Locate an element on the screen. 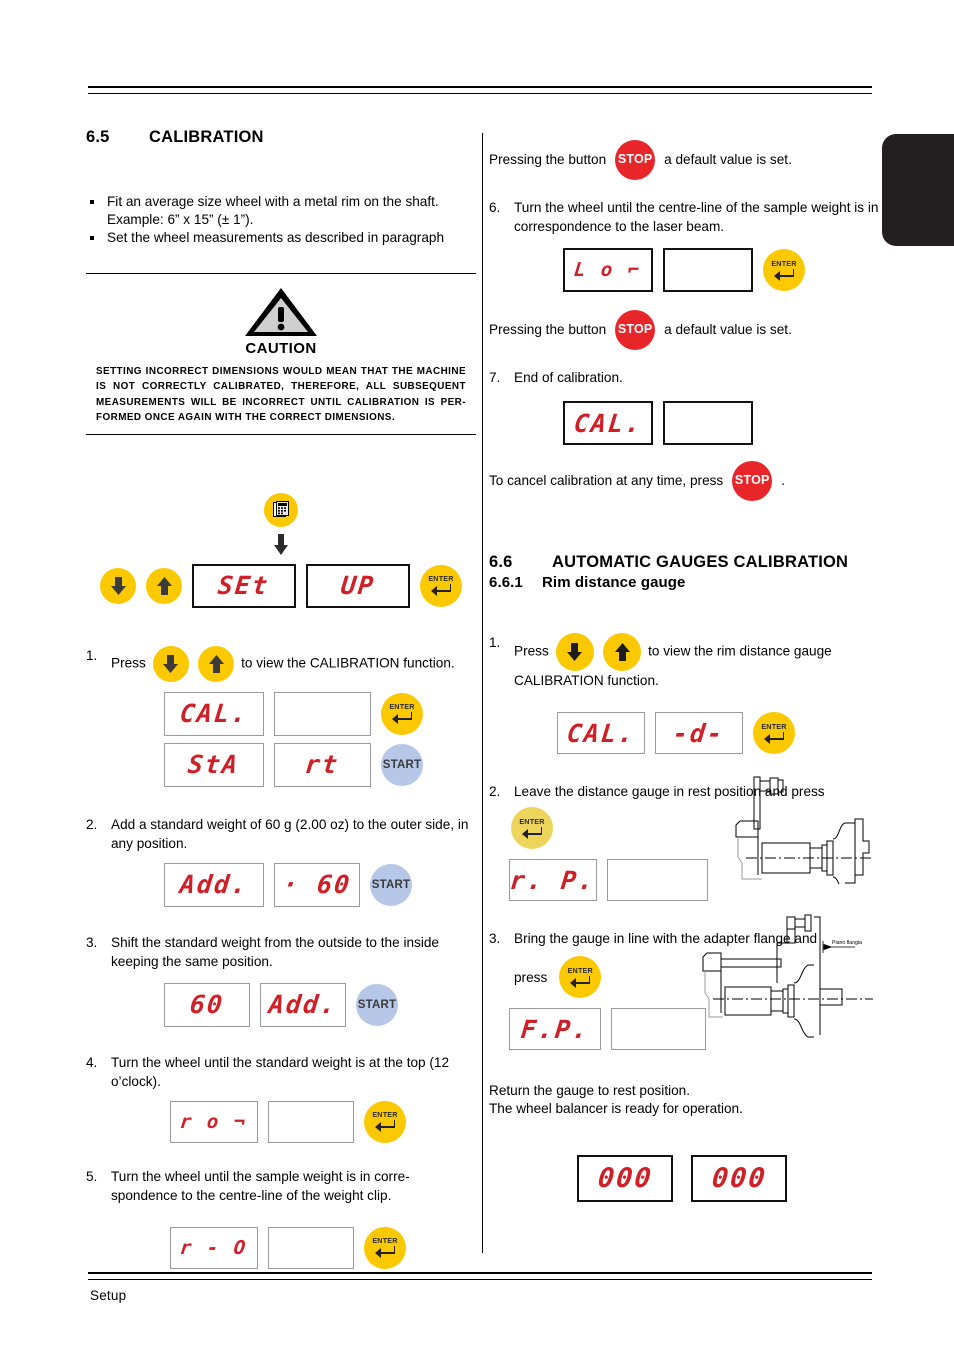  section-title: CALIBRATION is located at coordinates (206, 137).